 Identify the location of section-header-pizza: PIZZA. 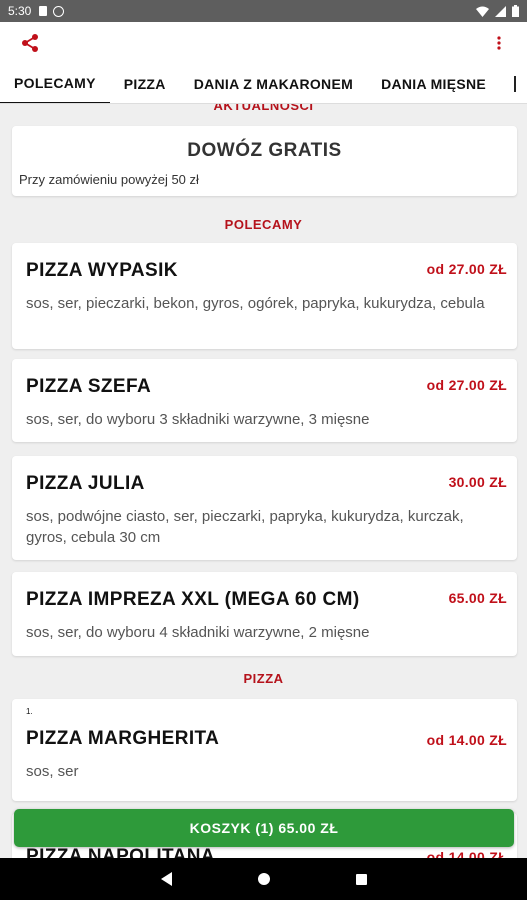
(263, 678).